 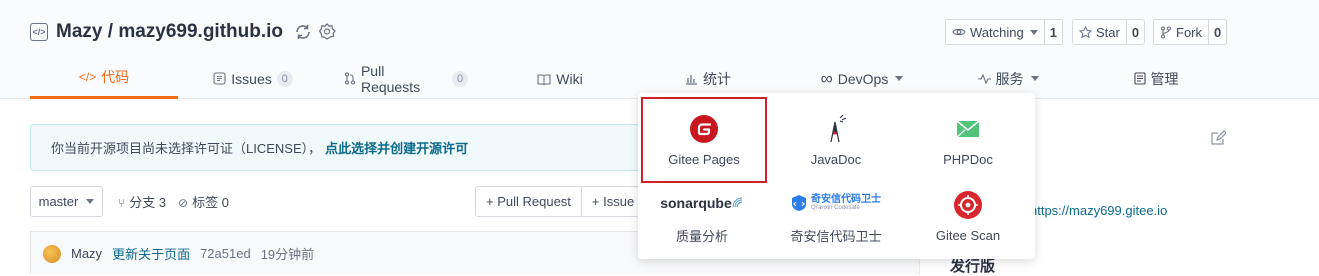 I want to click on fork-button-group: Fork 0, so click(x=1190, y=32).